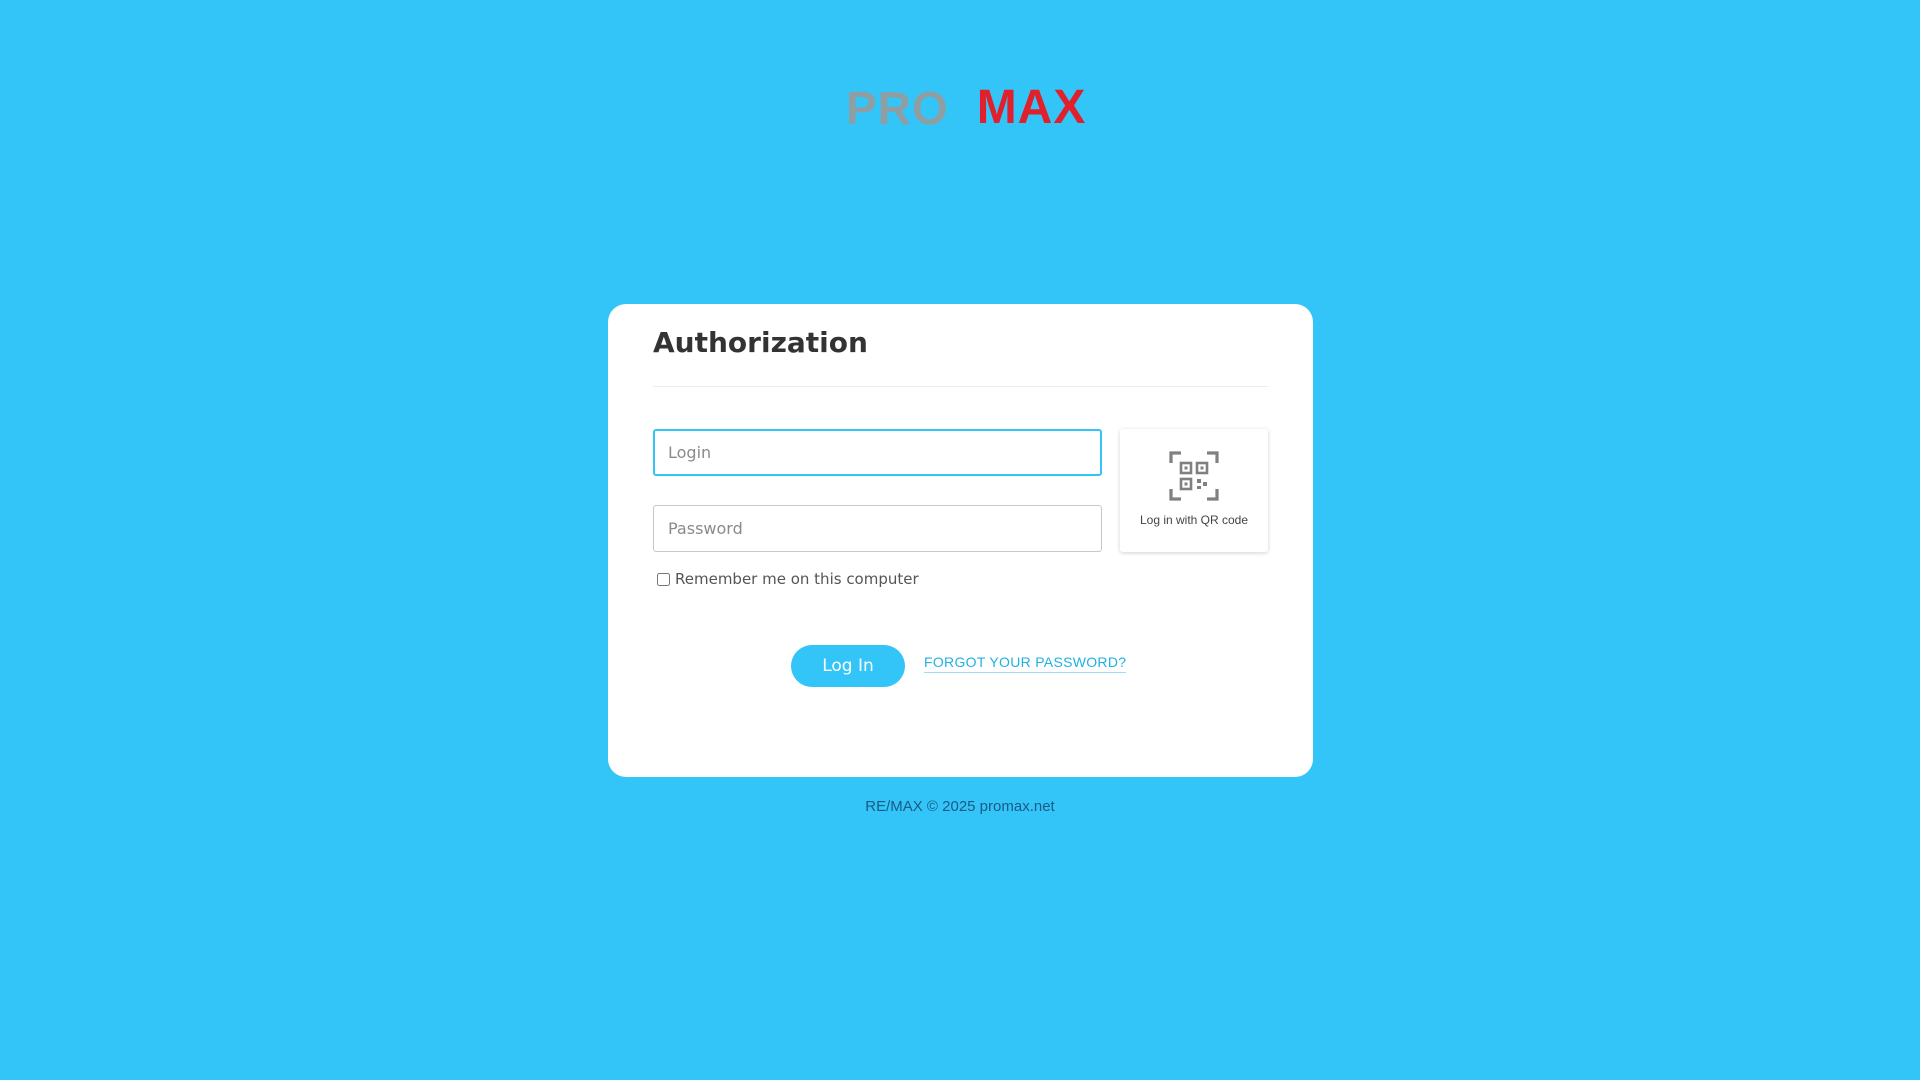 The height and width of the screenshot is (1080, 1920). I want to click on promax-logo: PRO MAX, so click(965, 108).